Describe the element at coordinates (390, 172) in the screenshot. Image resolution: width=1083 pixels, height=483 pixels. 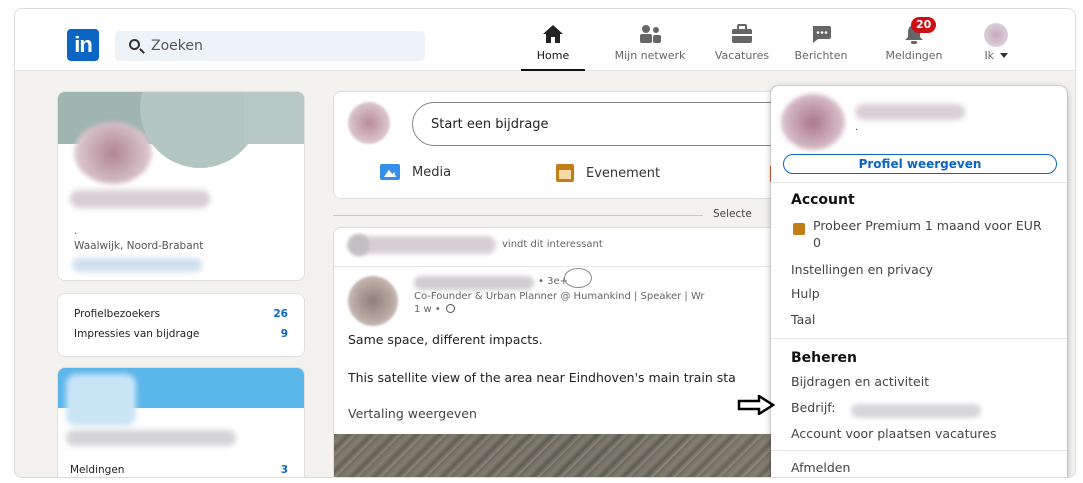
I see `media-icon` at that location.